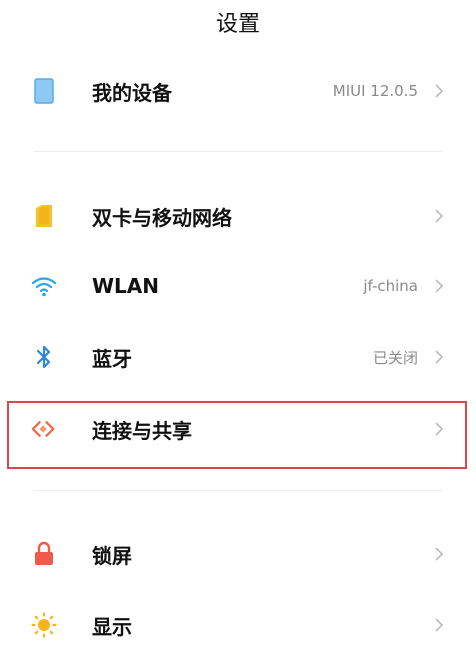  Describe the element at coordinates (112, 358) in the screenshot. I see `settings-item-label: 蓝牙` at that location.